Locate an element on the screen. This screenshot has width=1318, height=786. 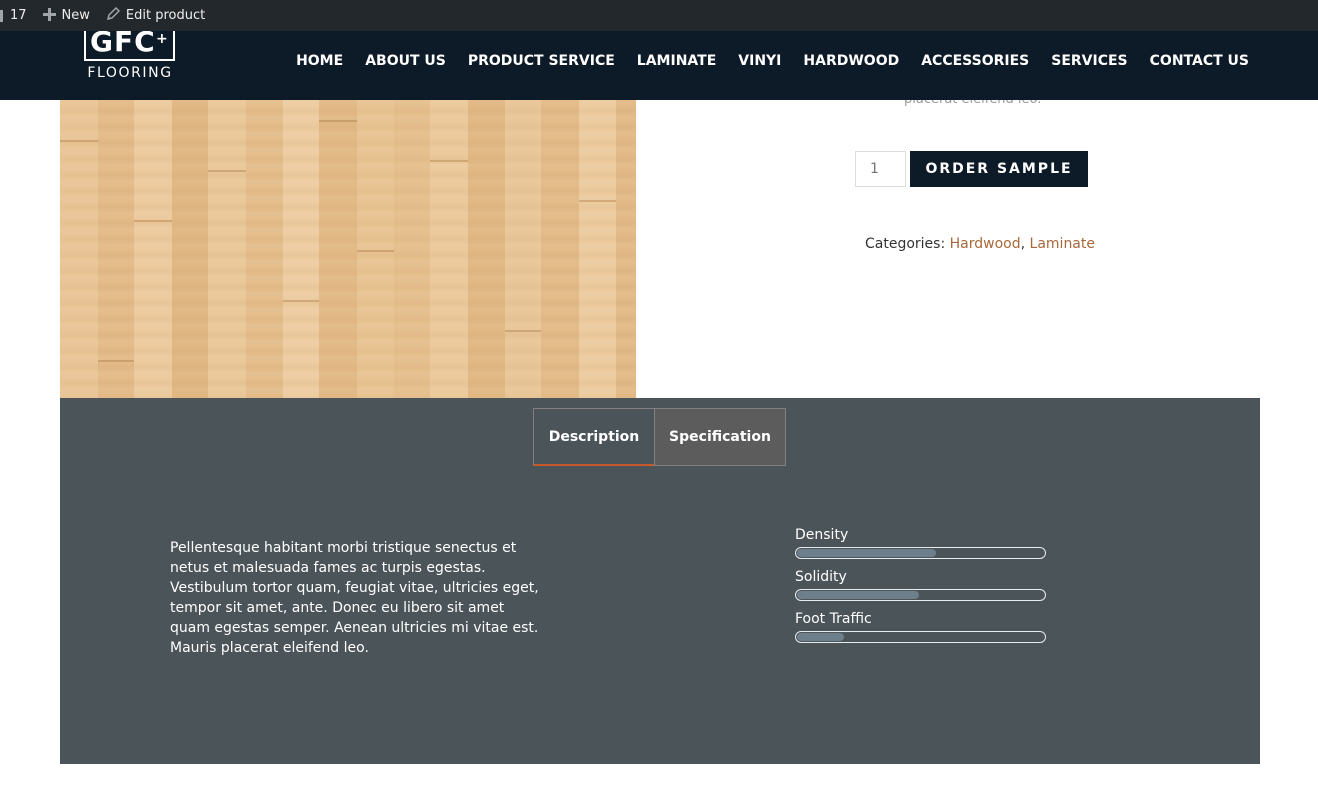
new-item: New is located at coordinates (66, 15).